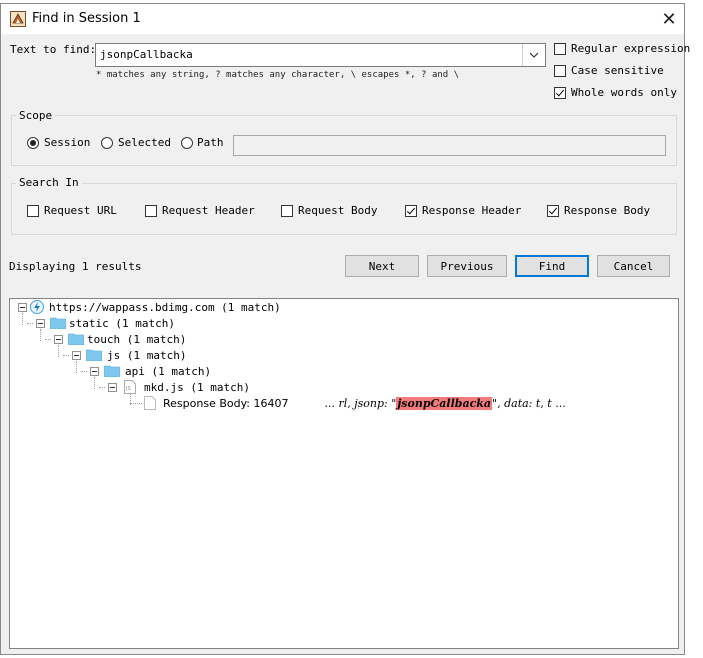 The width and height of the screenshot is (703, 658). Describe the element at coordinates (136, 339) in the screenshot. I see `tree-node-touch: touch (1 match)` at that location.